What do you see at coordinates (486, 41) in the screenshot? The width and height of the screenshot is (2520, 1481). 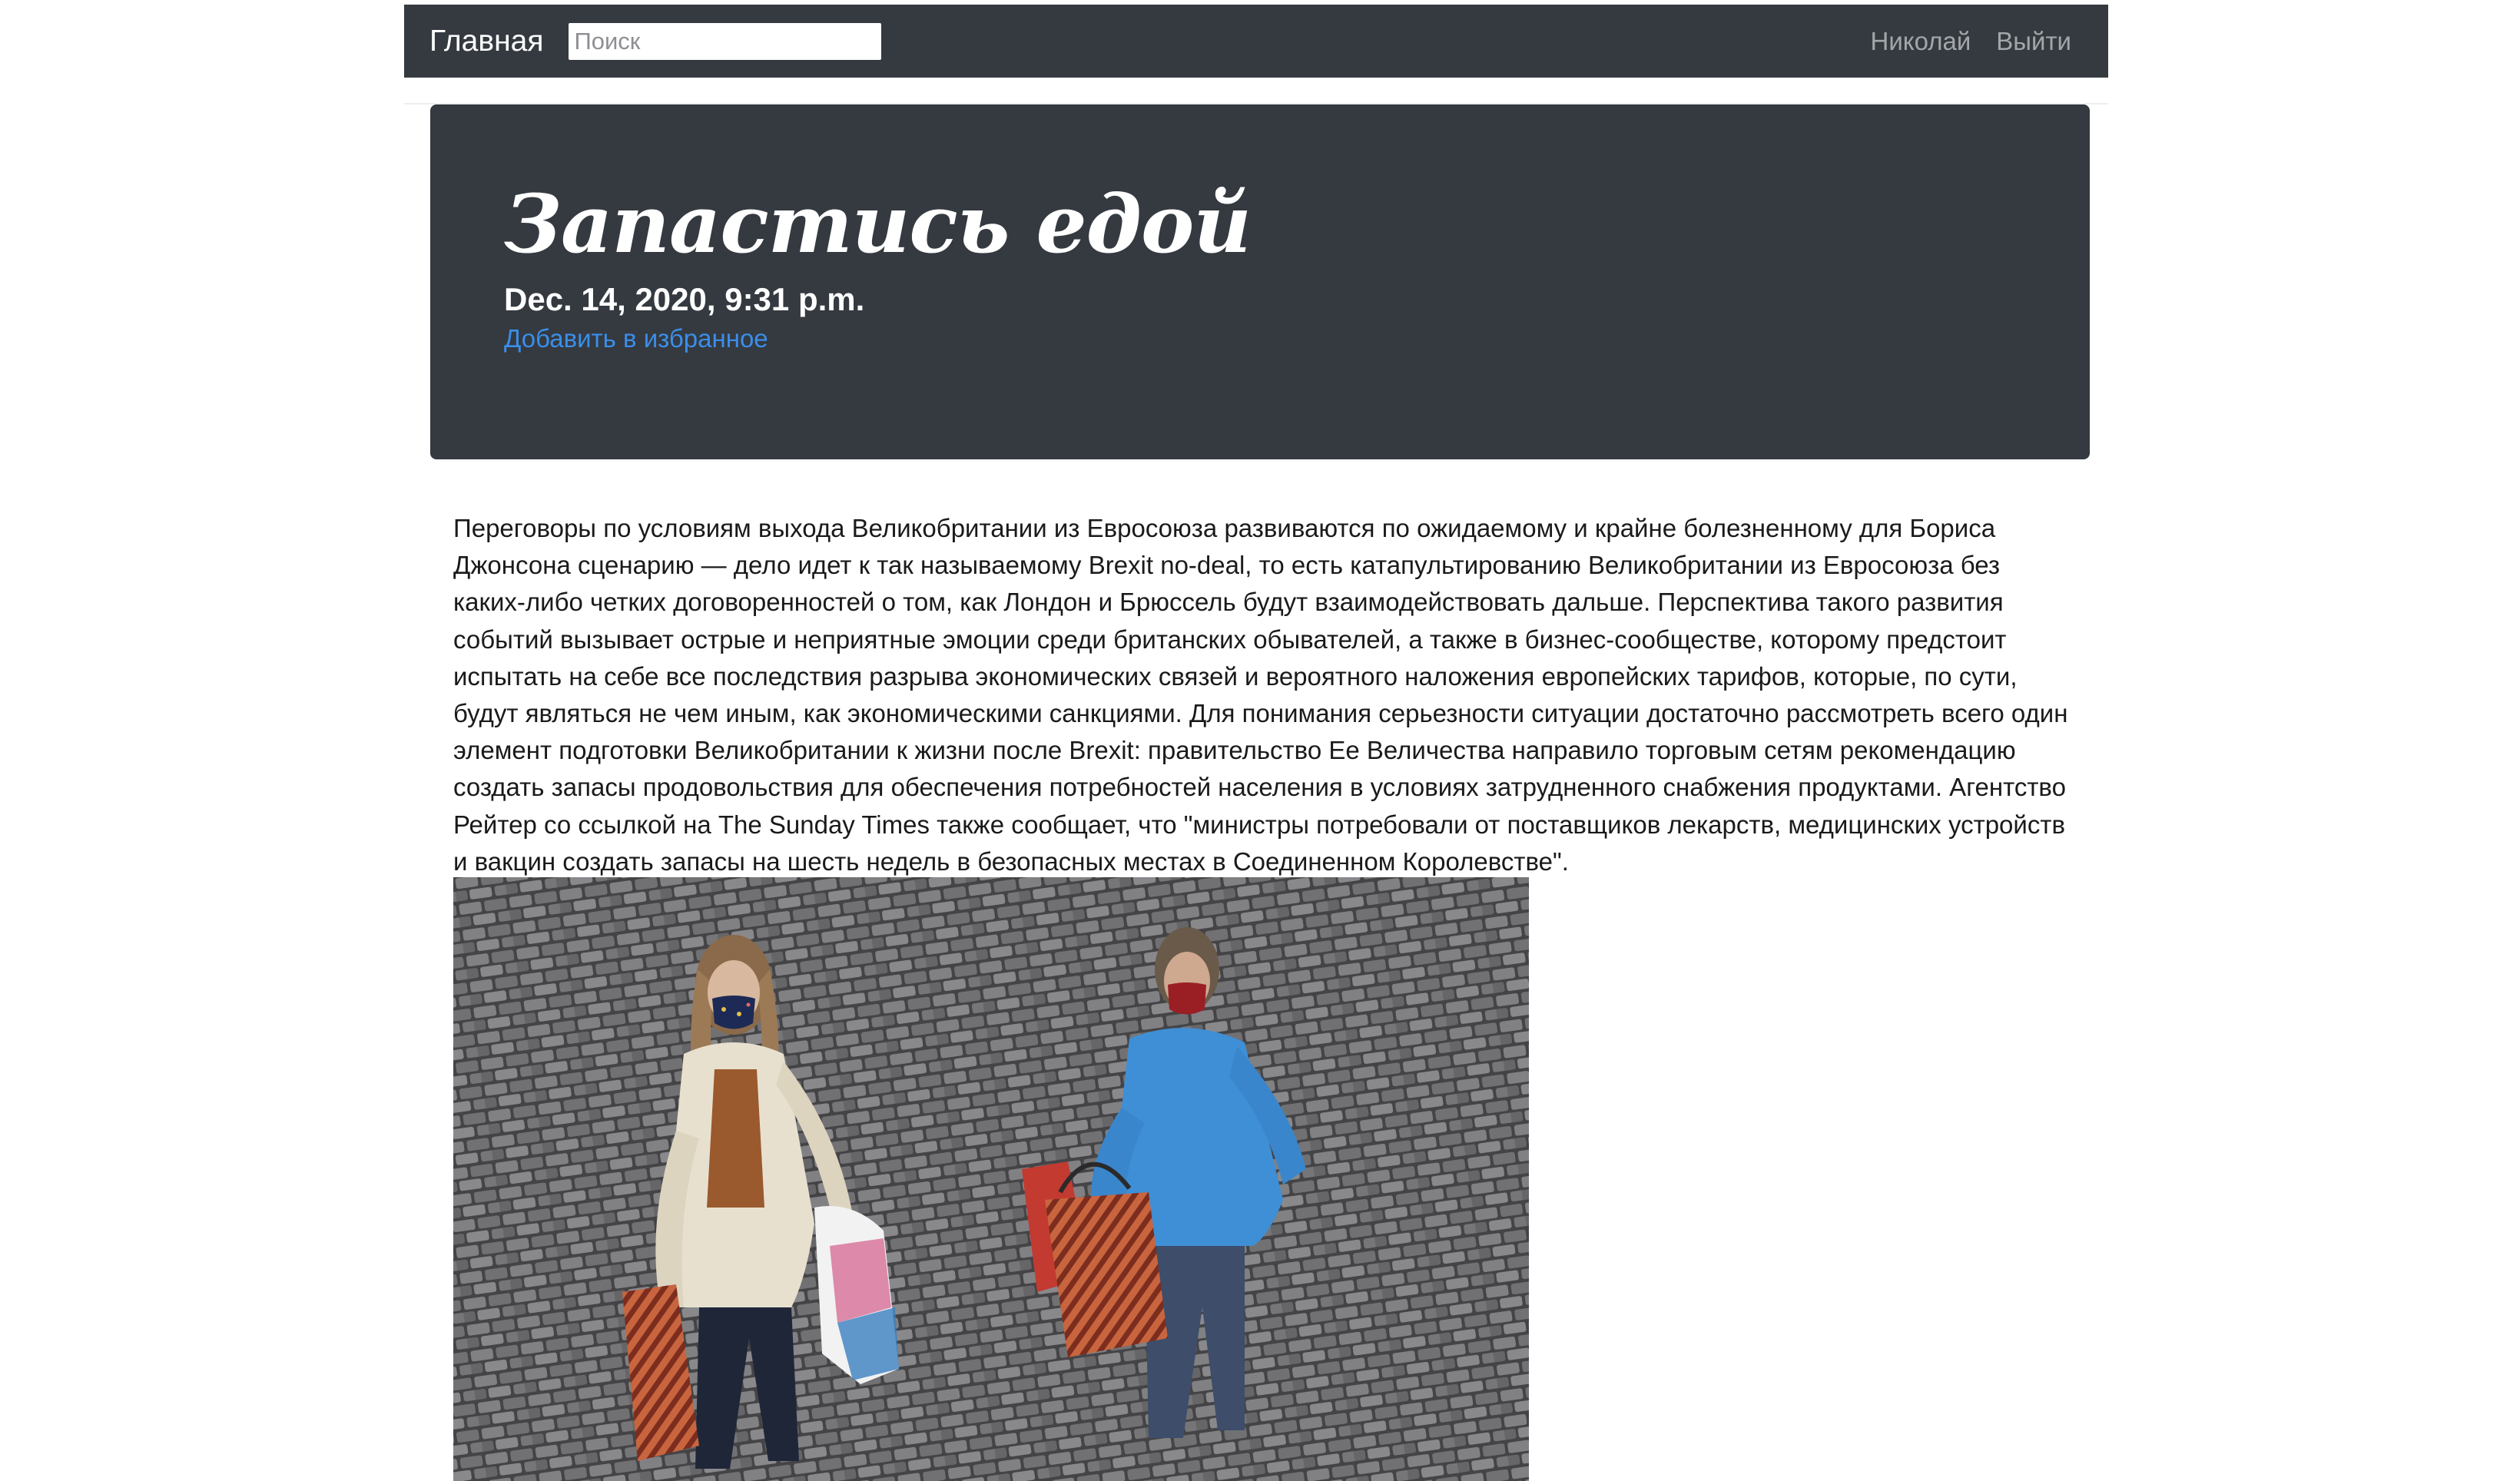 I see `home-link: Главная` at bounding box center [486, 41].